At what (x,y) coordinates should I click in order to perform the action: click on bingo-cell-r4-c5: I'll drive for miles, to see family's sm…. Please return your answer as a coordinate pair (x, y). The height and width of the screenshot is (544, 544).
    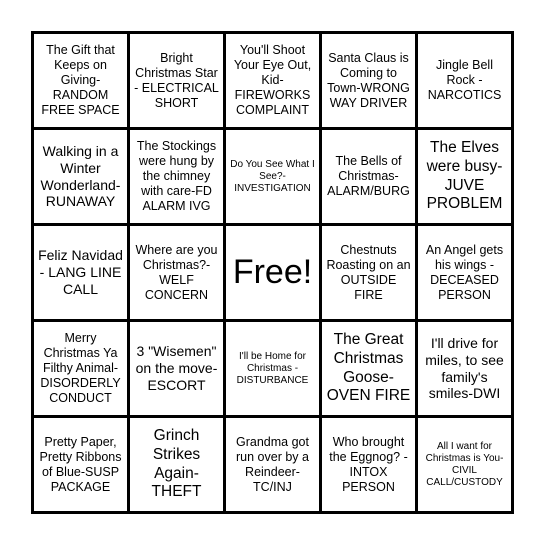
    Looking at the image, I should click on (464, 368).